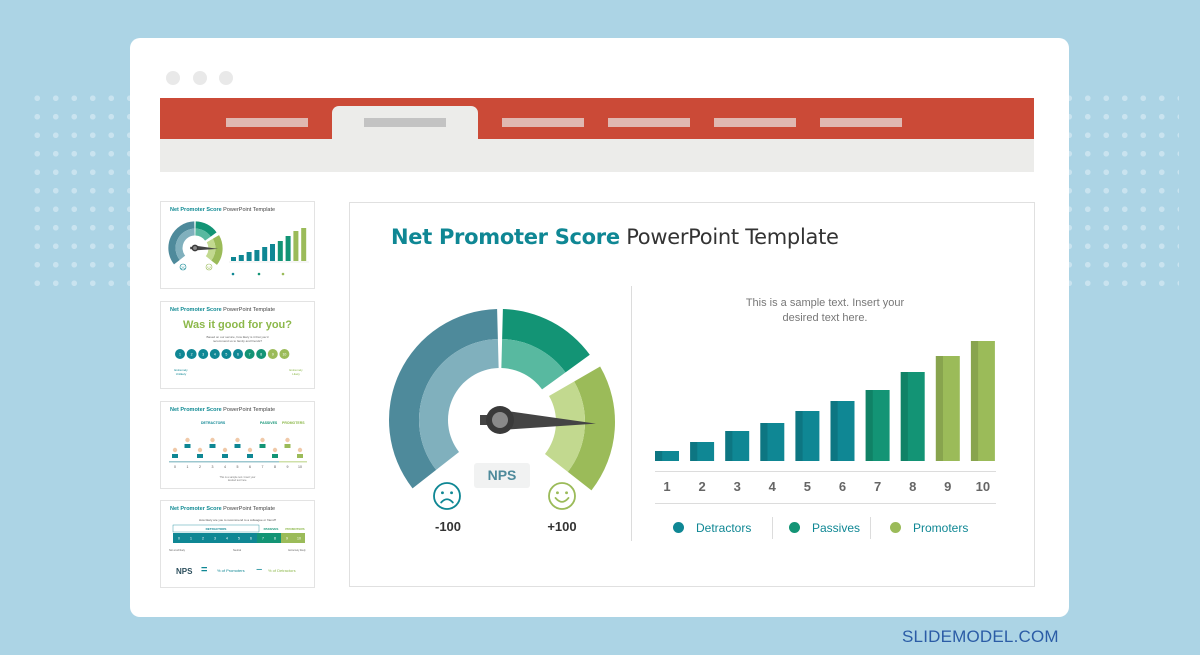  What do you see at coordinates (238, 248) in the screenshot?
I see `thumbnail-preview` at bounding box center [238, 248].